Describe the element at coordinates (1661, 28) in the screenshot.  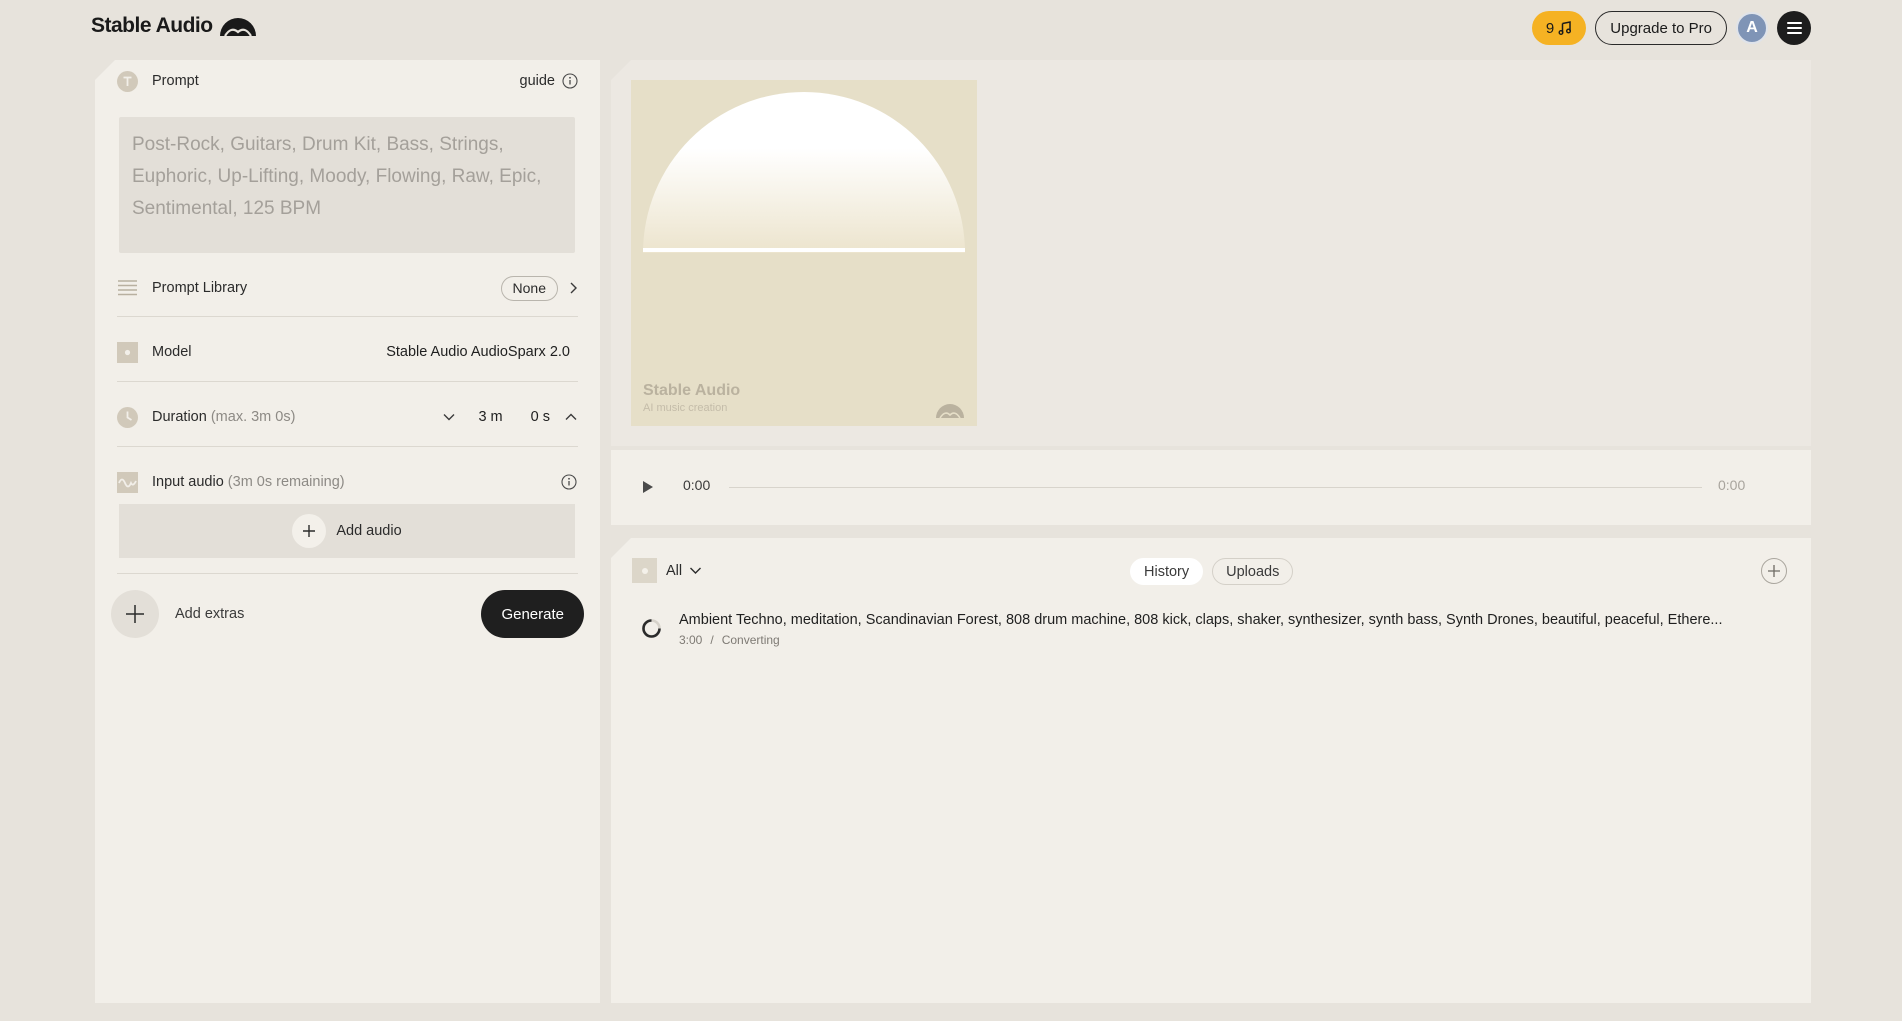
I see `upgrade-to-pro-button: Upgrade to Pro` at that location.